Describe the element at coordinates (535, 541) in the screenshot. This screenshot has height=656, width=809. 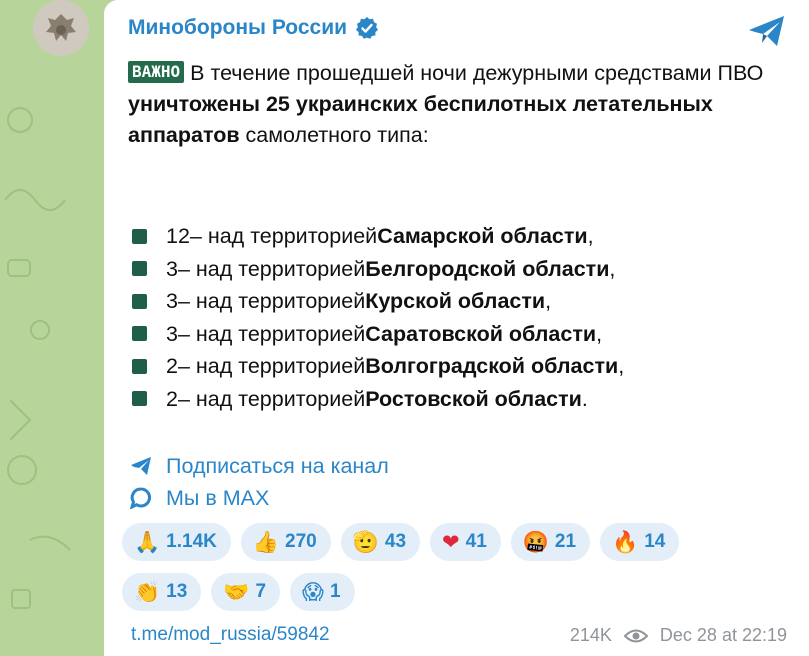
I see `angry-face-icon: 🤬` at that location.